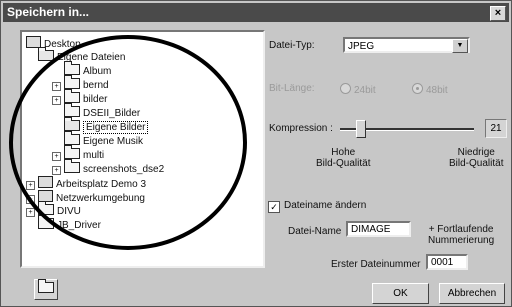  Describe the element at coordinates (400, 293) in the screenshot. I see `ok-button: OK` at that location.